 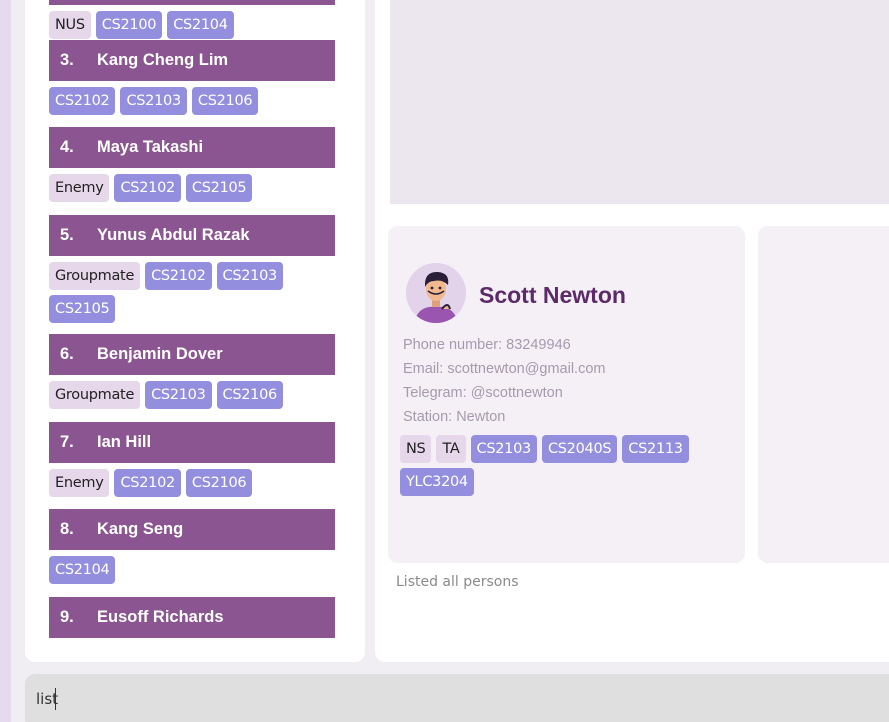 I want to click on person-tags: Enemy CS2102 CS2105, so click(x=193, y=188).